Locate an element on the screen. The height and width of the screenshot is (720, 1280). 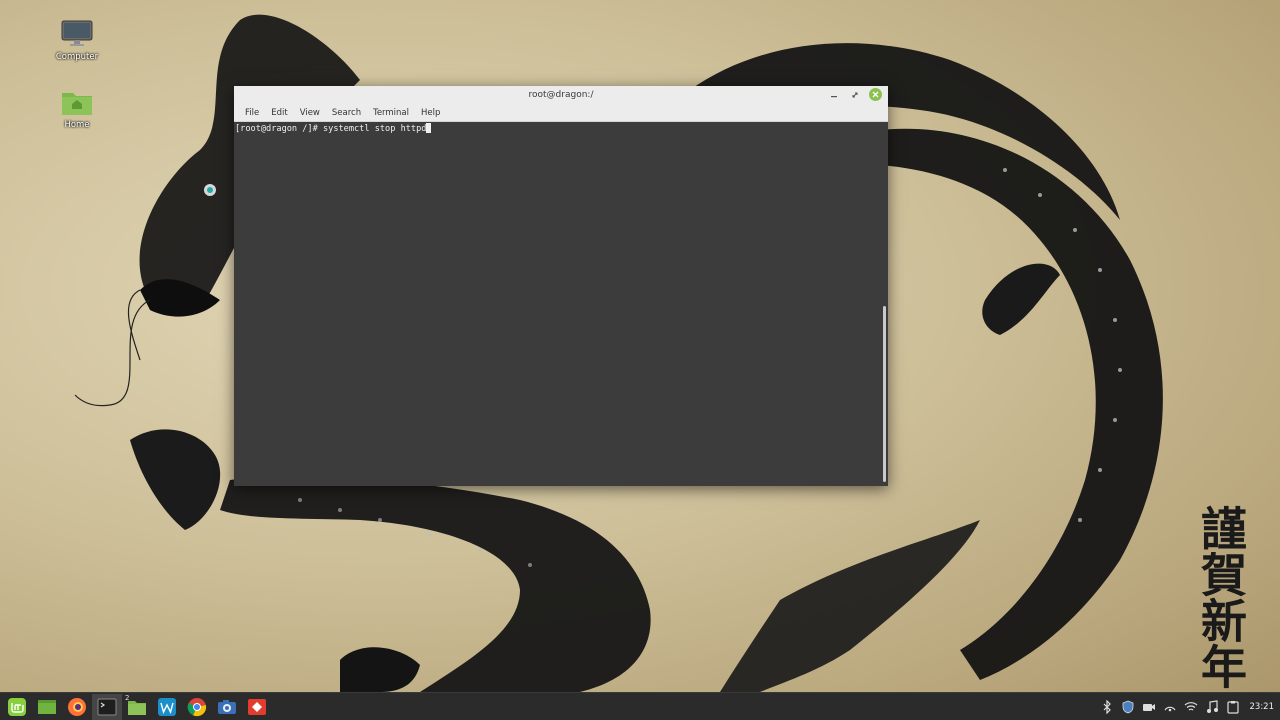
window-count-badge: 2 is located at coordinates (127, 697).